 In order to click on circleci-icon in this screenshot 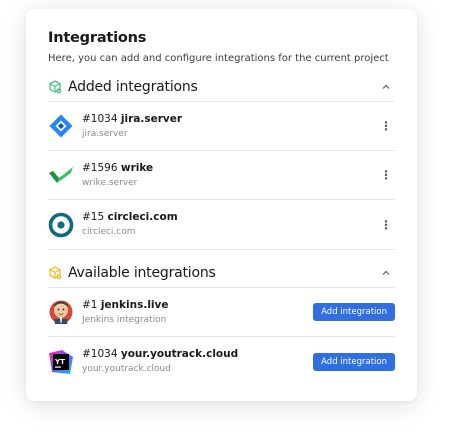, I will do `click(61, 225)`.